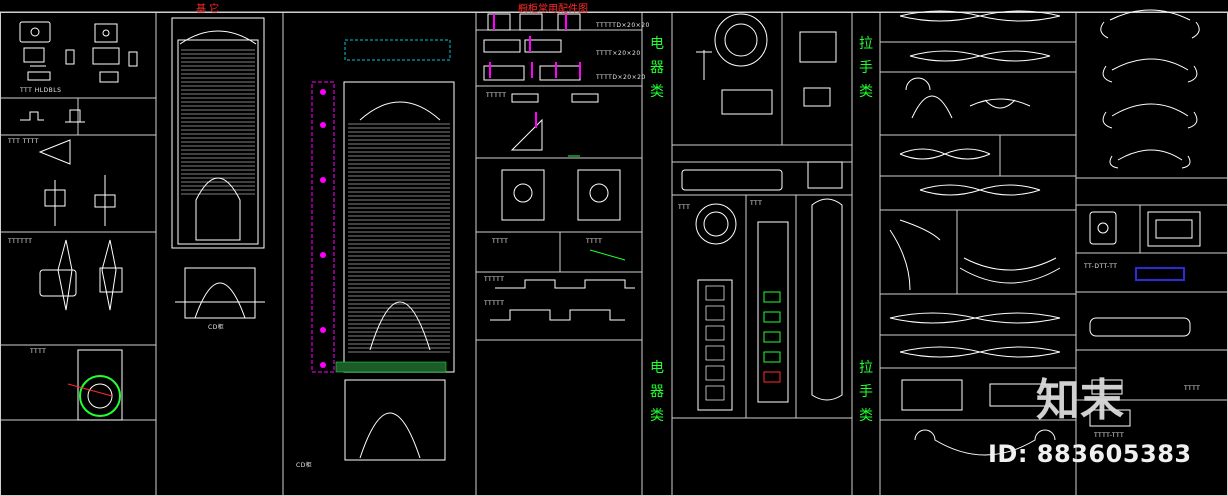 This screenshot has width=1228, height=496. Describe the element at coordinates (78, 166) in the screenshot. I see `lock-and-hinge-drawings` at that location.